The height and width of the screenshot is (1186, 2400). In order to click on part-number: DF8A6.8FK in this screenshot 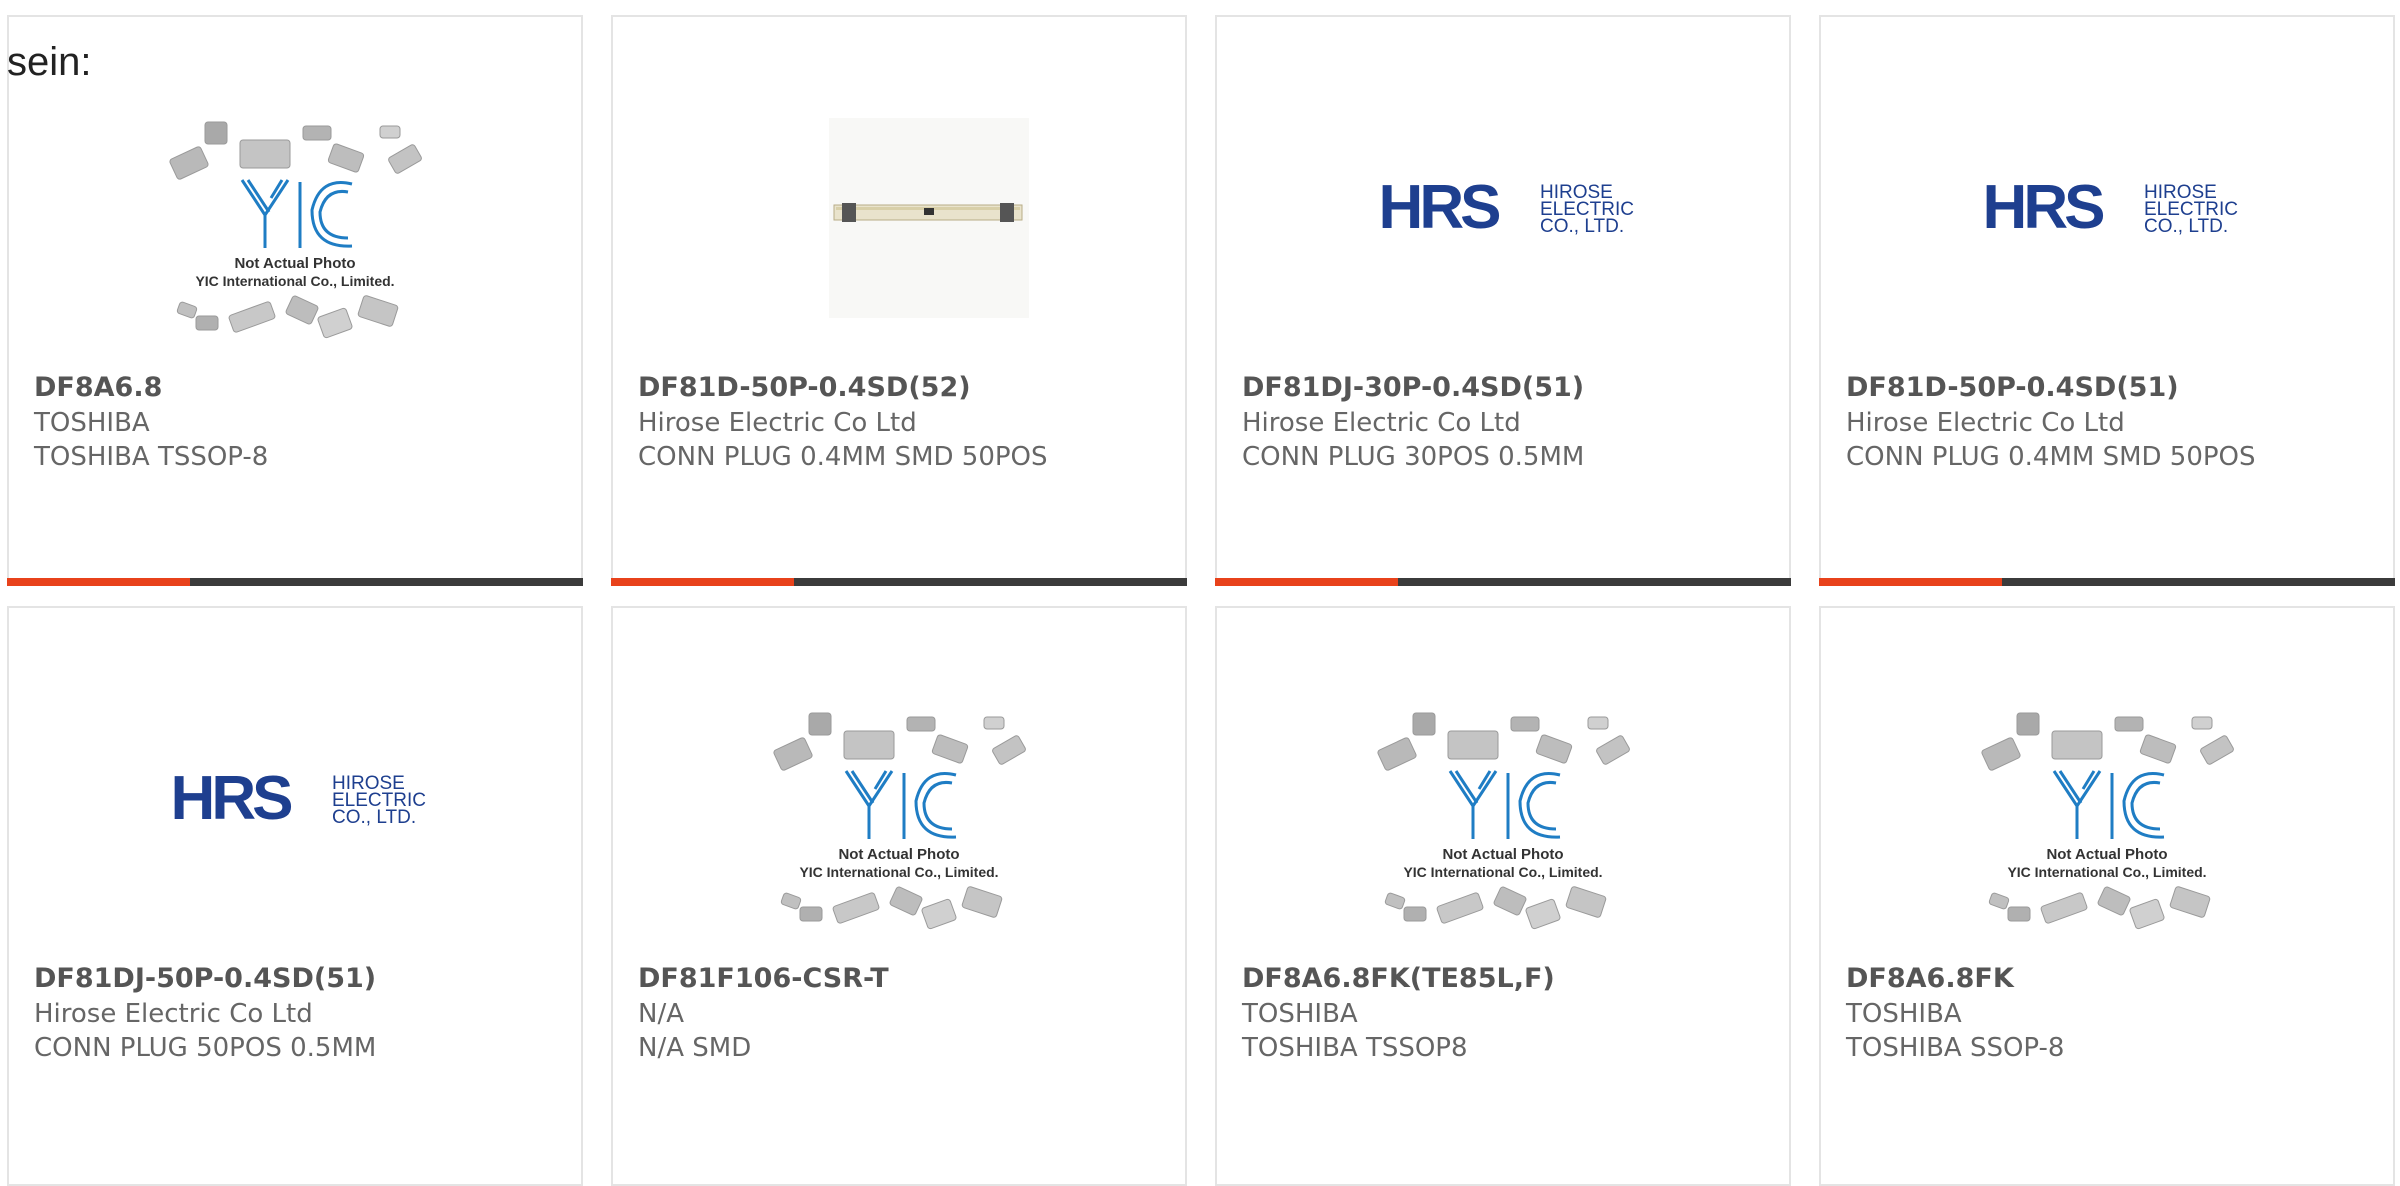, I will do `click(1930, 978)`.